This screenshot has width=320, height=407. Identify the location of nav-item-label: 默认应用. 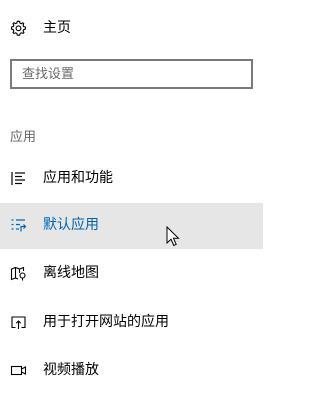
(71, 225).